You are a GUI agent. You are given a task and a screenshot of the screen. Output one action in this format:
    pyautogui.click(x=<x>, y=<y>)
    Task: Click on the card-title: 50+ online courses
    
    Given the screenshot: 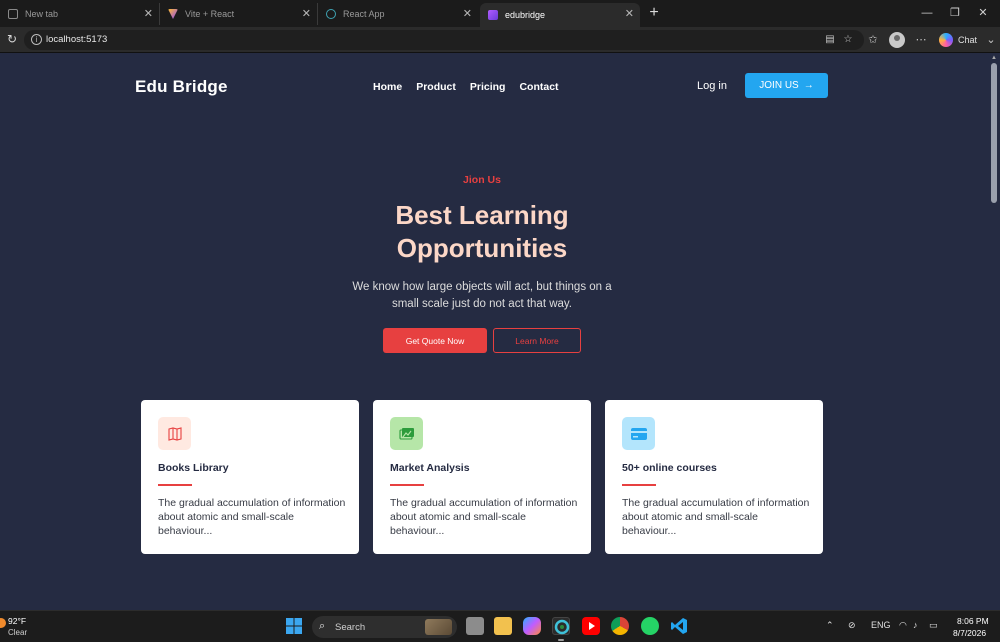 What is the action you would take?
    pyautogui.click(x=669, y=468)
    